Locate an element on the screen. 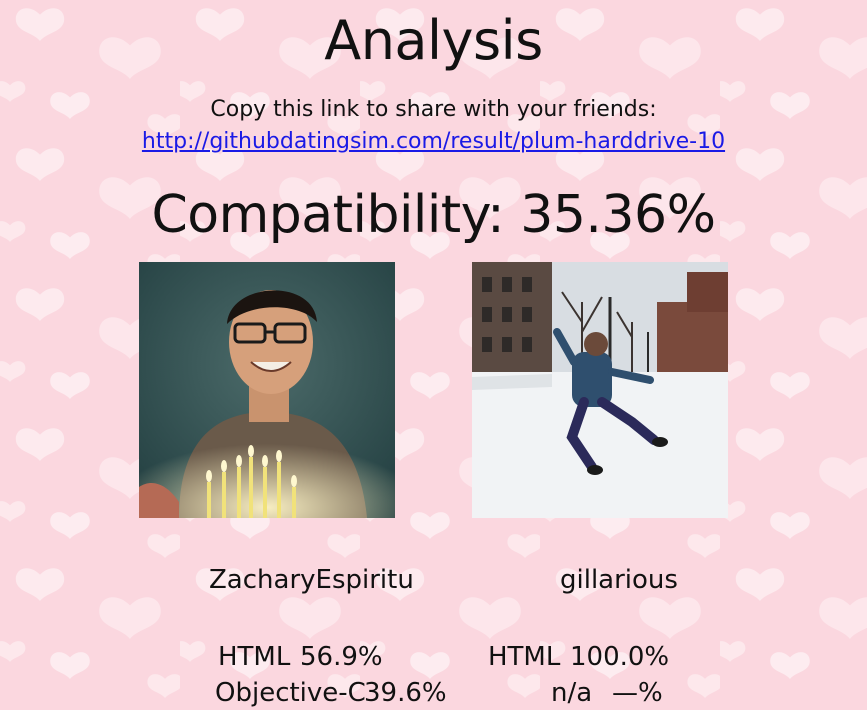  language-percent: —% is located at coordinates (637, 693).